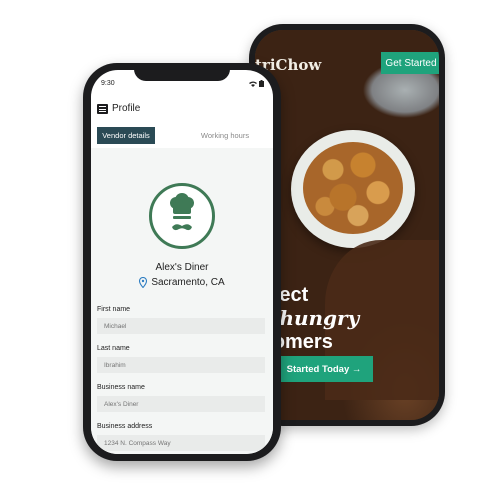  What do you see at coordinates (324, 369) in the screenshot?
I see `get-started-today-button: Started Today →` at bounding box center [324, 369].